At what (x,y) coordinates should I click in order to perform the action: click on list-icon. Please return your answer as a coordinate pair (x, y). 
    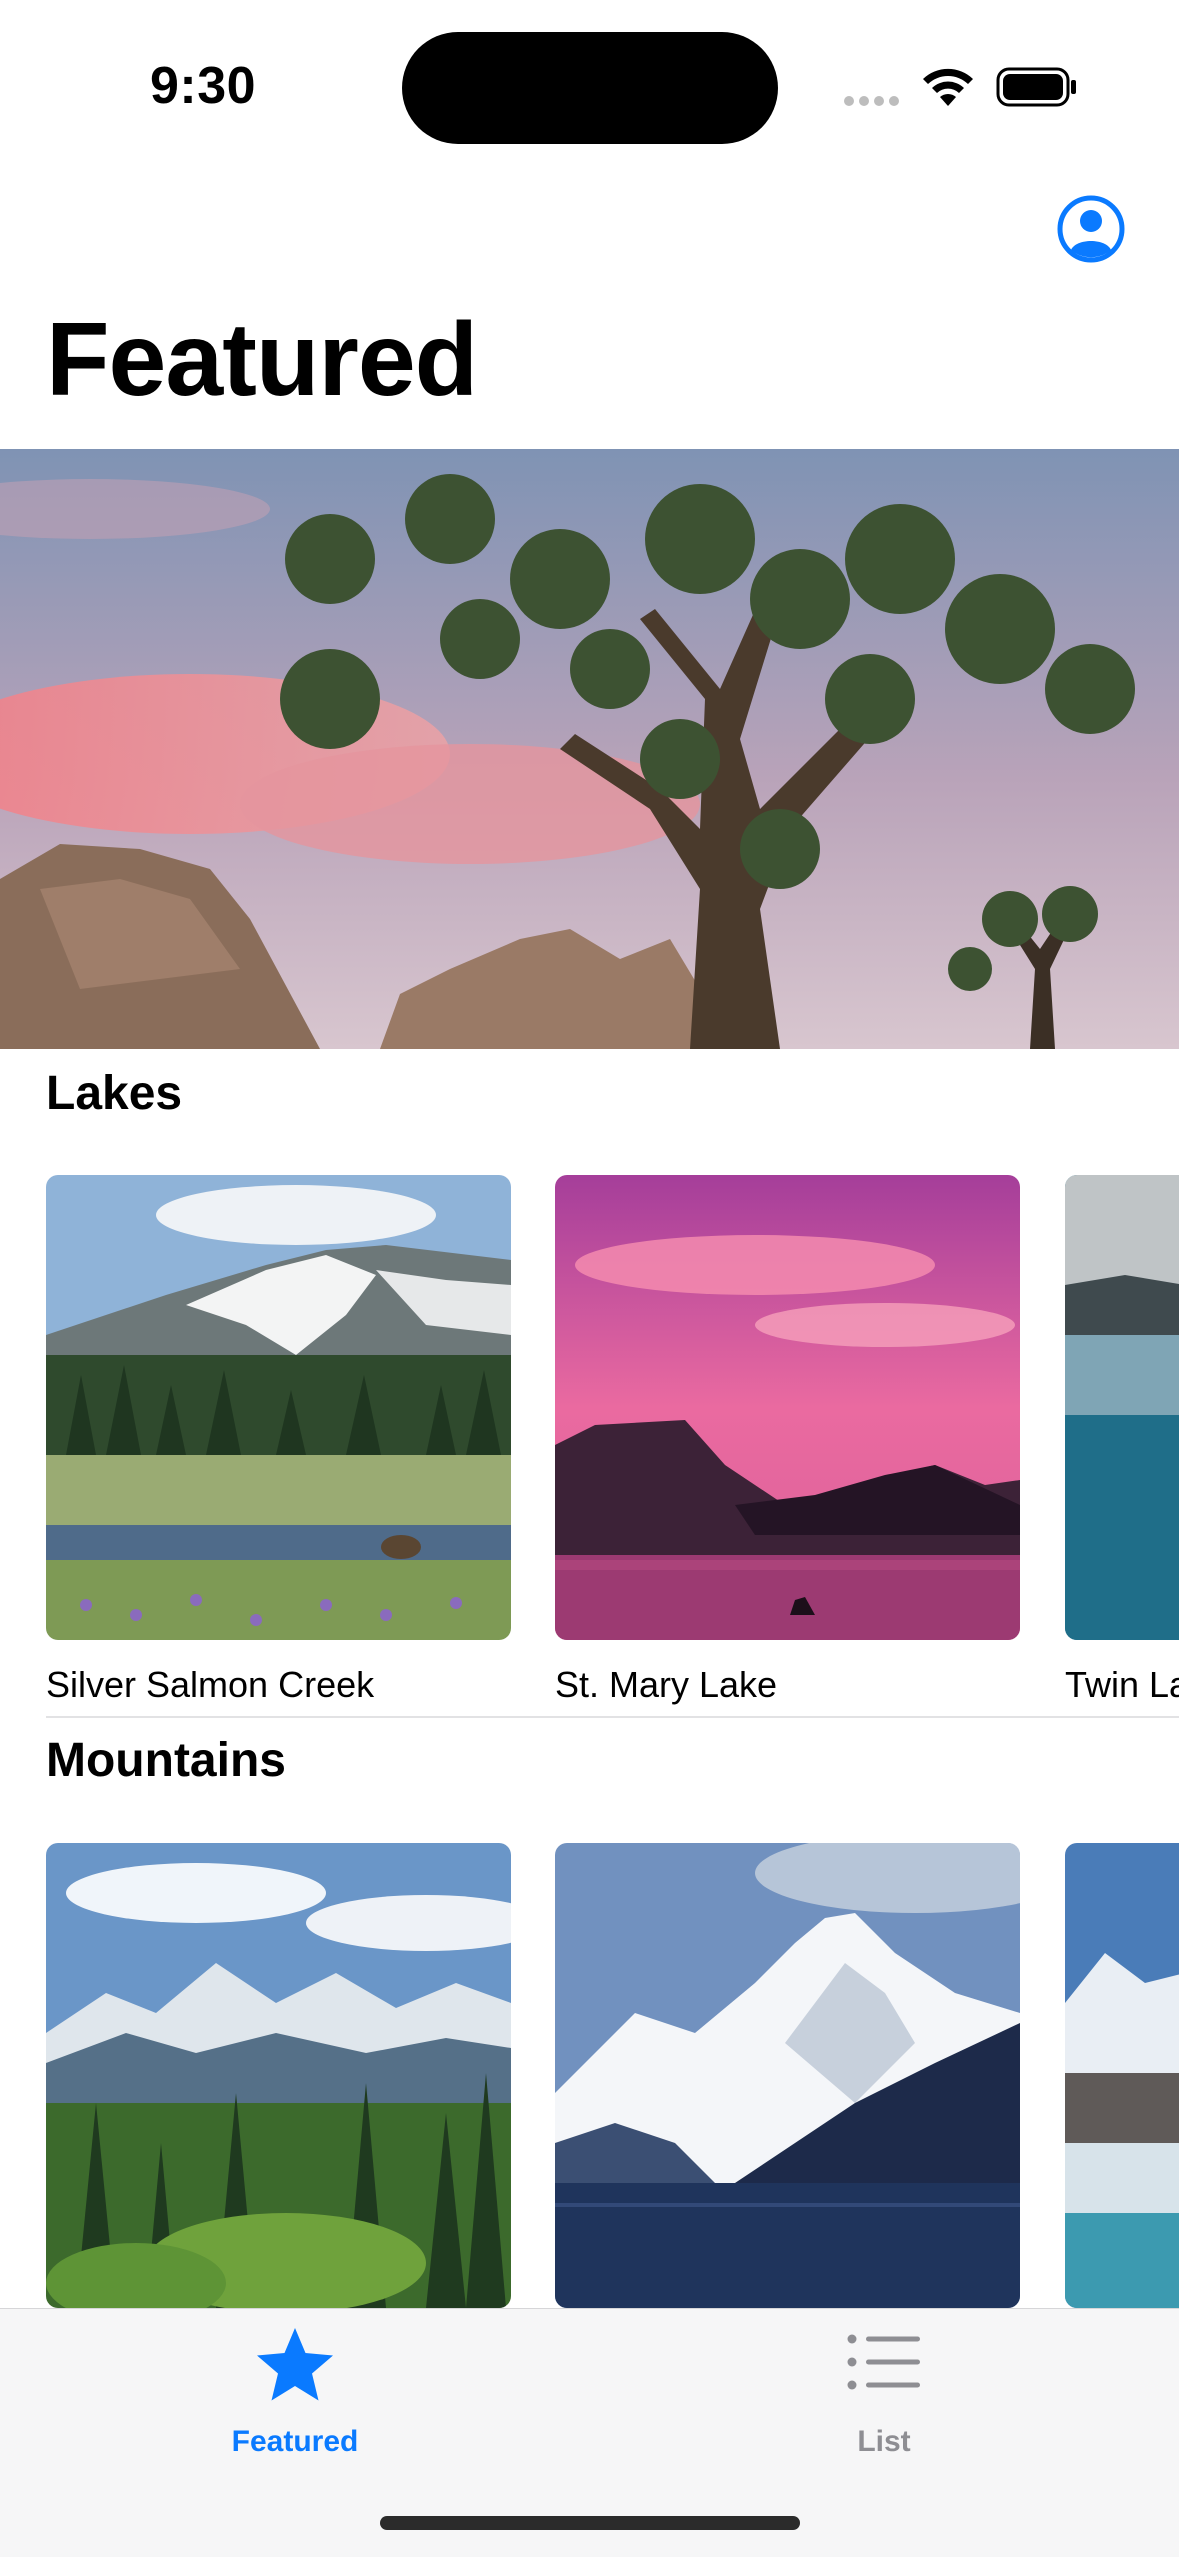
    Looking at the image, I should click on (883, 2362).